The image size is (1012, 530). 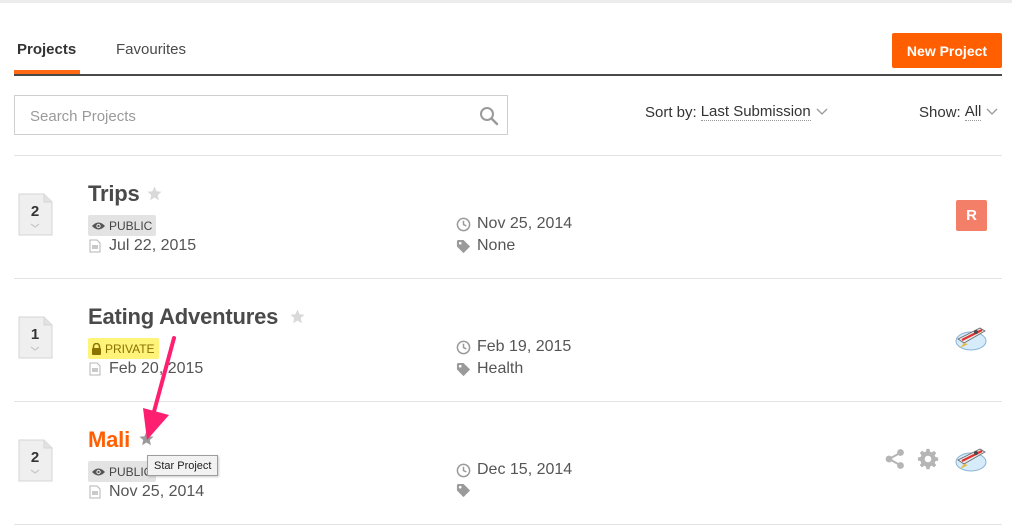 I want to click on document-count: 1, so click(x=36, y=337).